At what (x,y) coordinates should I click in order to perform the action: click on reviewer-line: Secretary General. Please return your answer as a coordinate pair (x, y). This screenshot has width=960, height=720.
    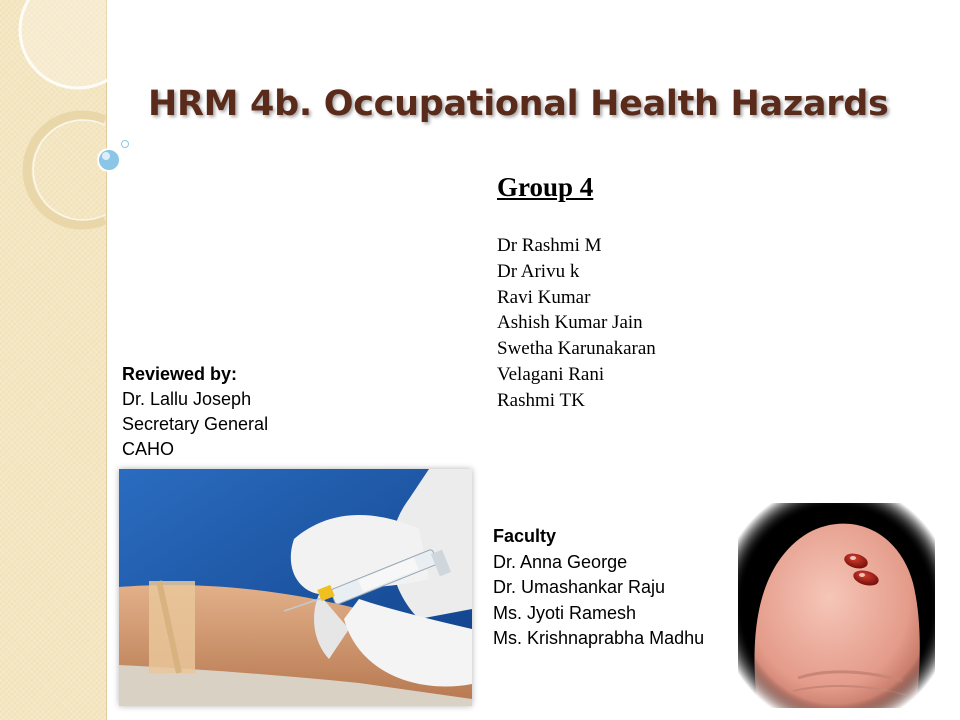
    Looking at the image, I should click on (195, 424).